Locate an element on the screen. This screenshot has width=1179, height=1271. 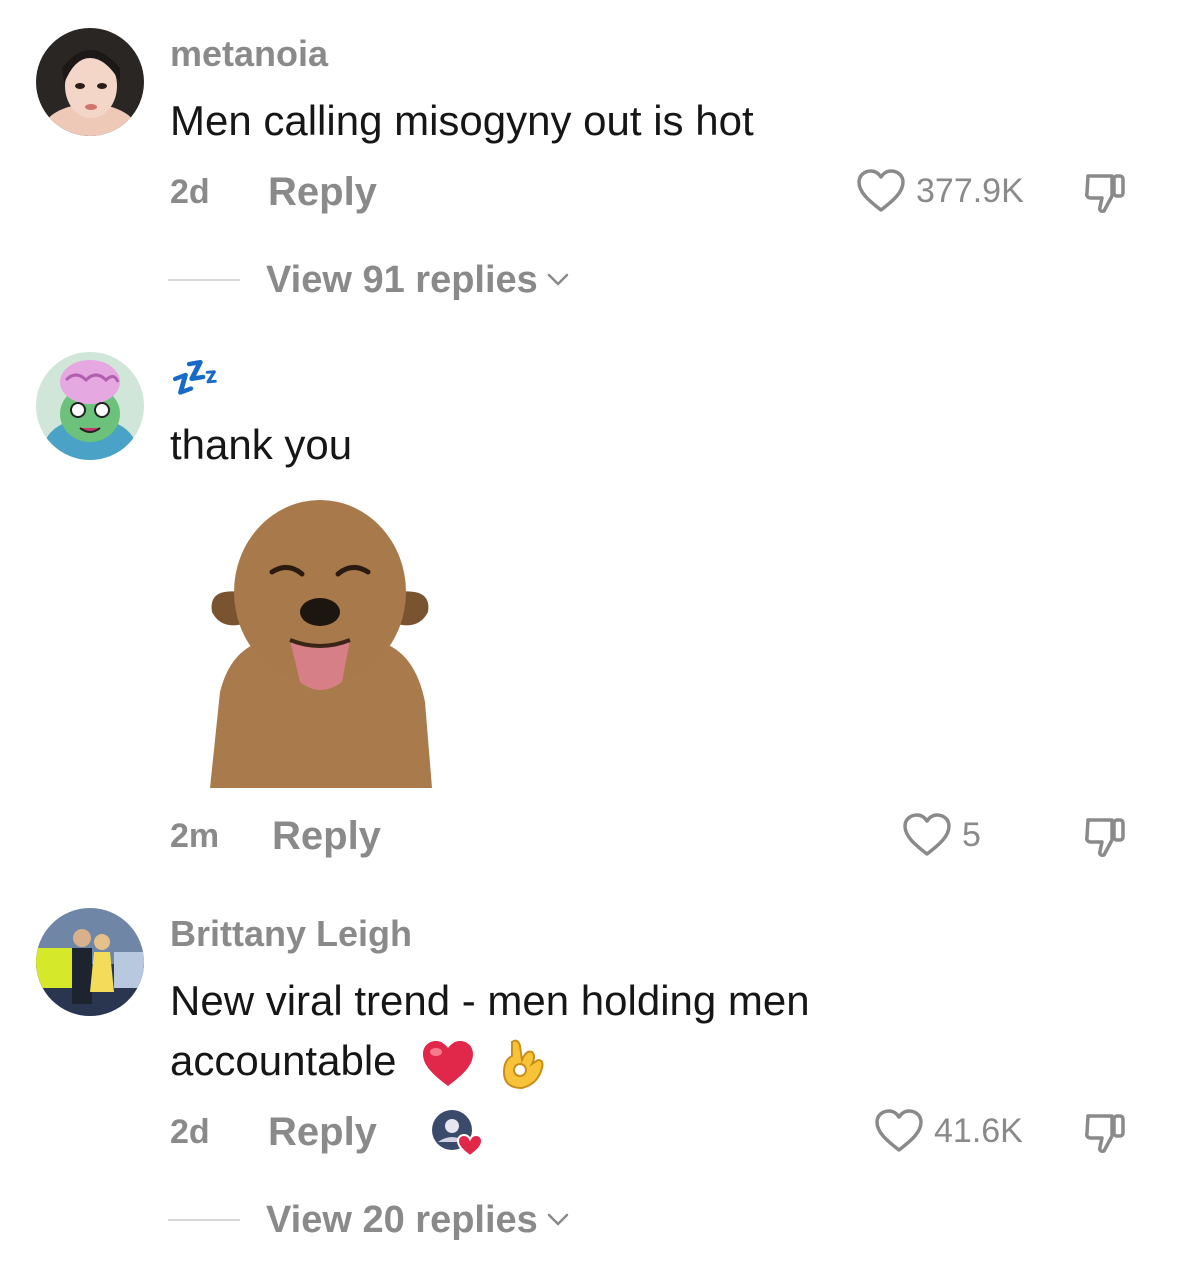
red-heart-emoji-icon is located at coordinates (448, 1063).